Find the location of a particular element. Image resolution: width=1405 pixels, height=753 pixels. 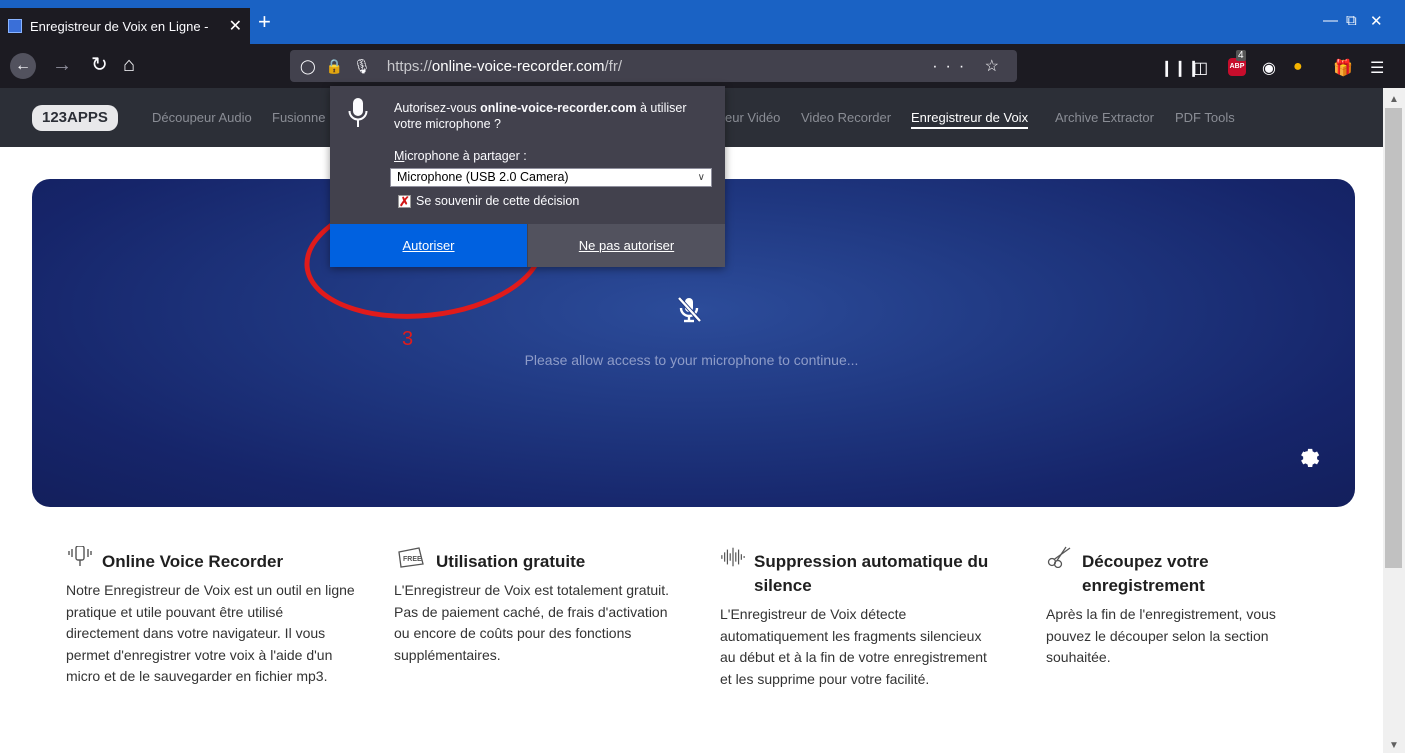

whats-new-icon: 🎁 is located at coordinates (1343, 68).